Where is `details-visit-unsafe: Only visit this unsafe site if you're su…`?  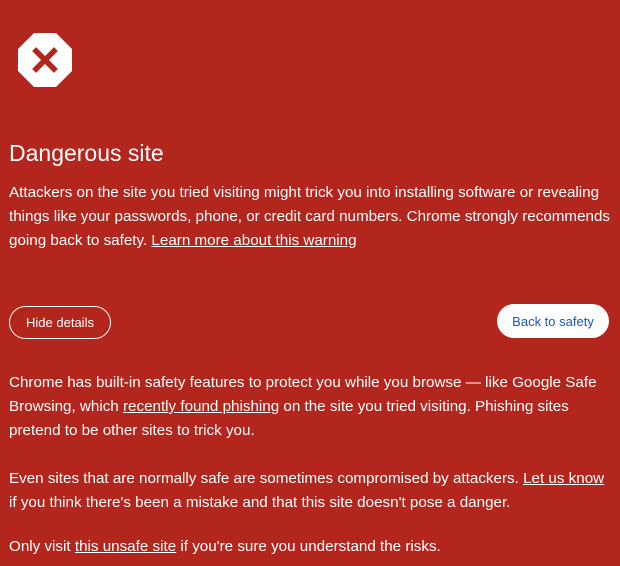
details-visit-unsafe: Only visit this unsafe site if you're su… is located at coordinates (311, 547).